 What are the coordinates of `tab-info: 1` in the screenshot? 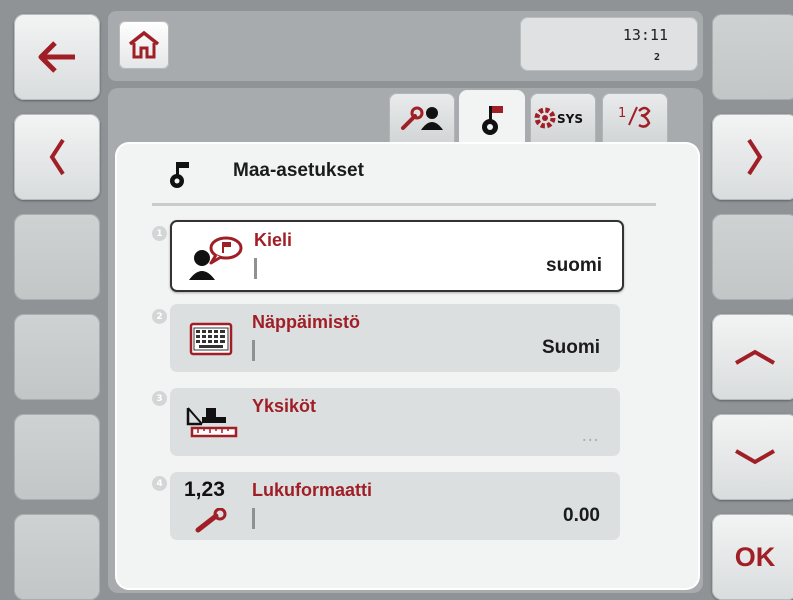 It's located at (635, 118).